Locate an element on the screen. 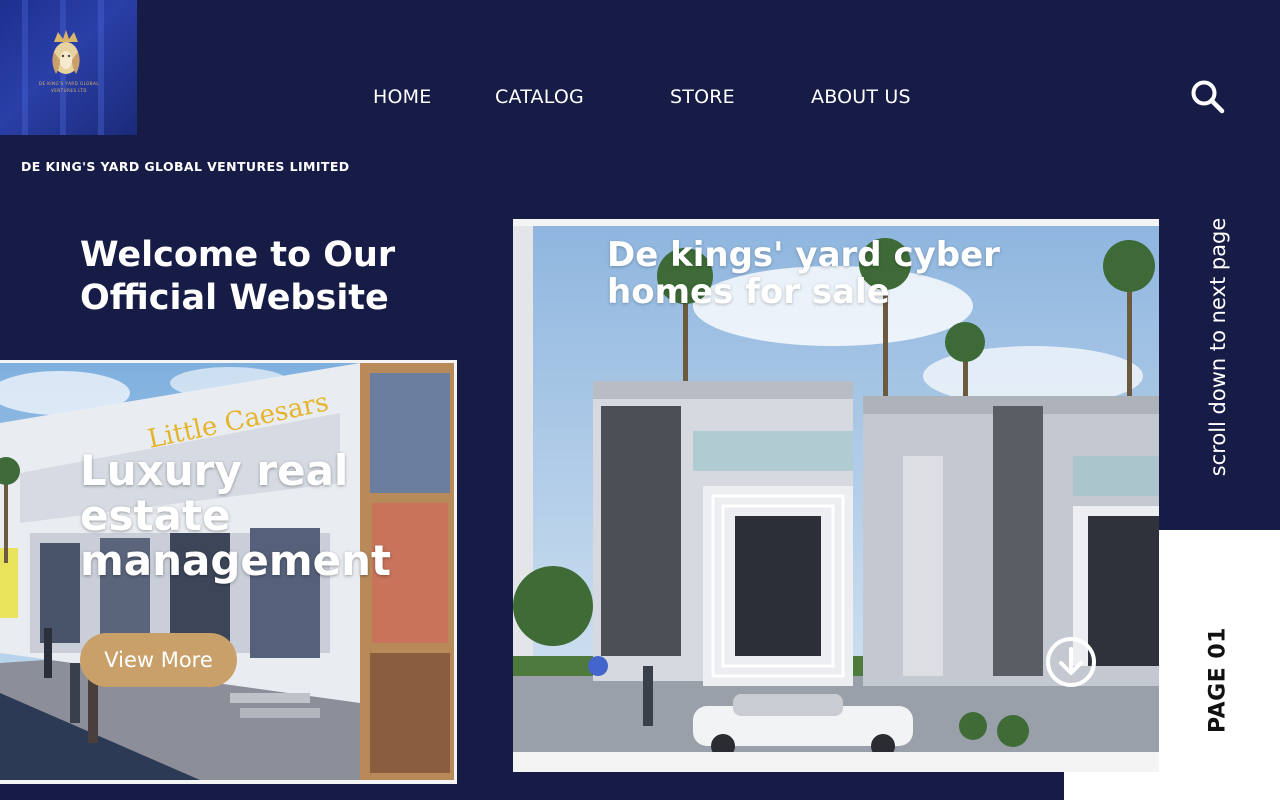 The width and height of the screenshot is (1280, 800). welcome-heading: Welcome to Our Official Website is located at coordinates (238, 276).